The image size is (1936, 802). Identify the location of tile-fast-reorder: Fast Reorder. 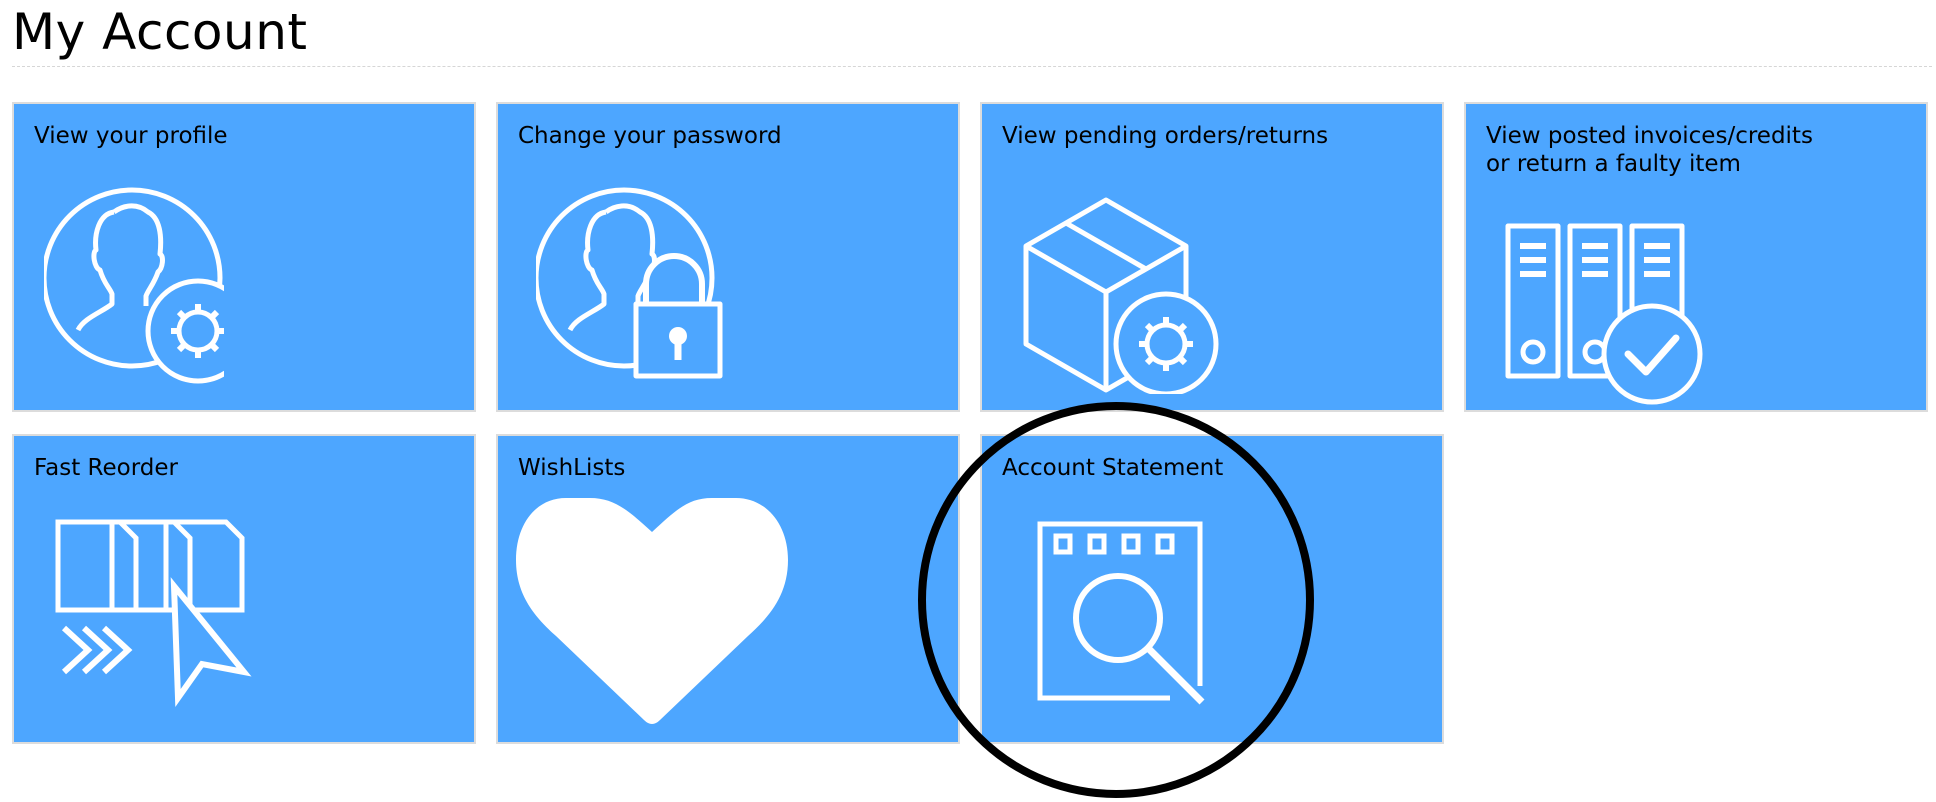
(244, 589).